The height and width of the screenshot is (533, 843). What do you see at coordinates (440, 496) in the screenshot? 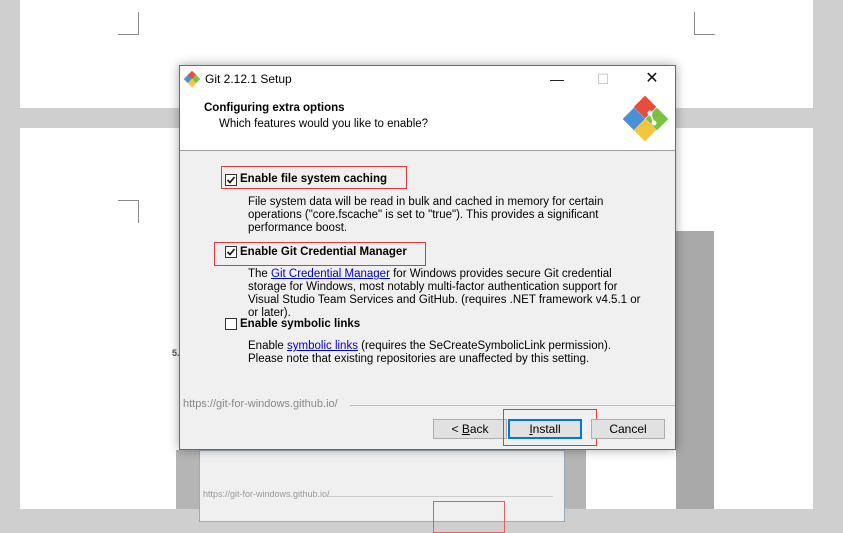
I see `ghost-divider` at bounding box center [440, 496].